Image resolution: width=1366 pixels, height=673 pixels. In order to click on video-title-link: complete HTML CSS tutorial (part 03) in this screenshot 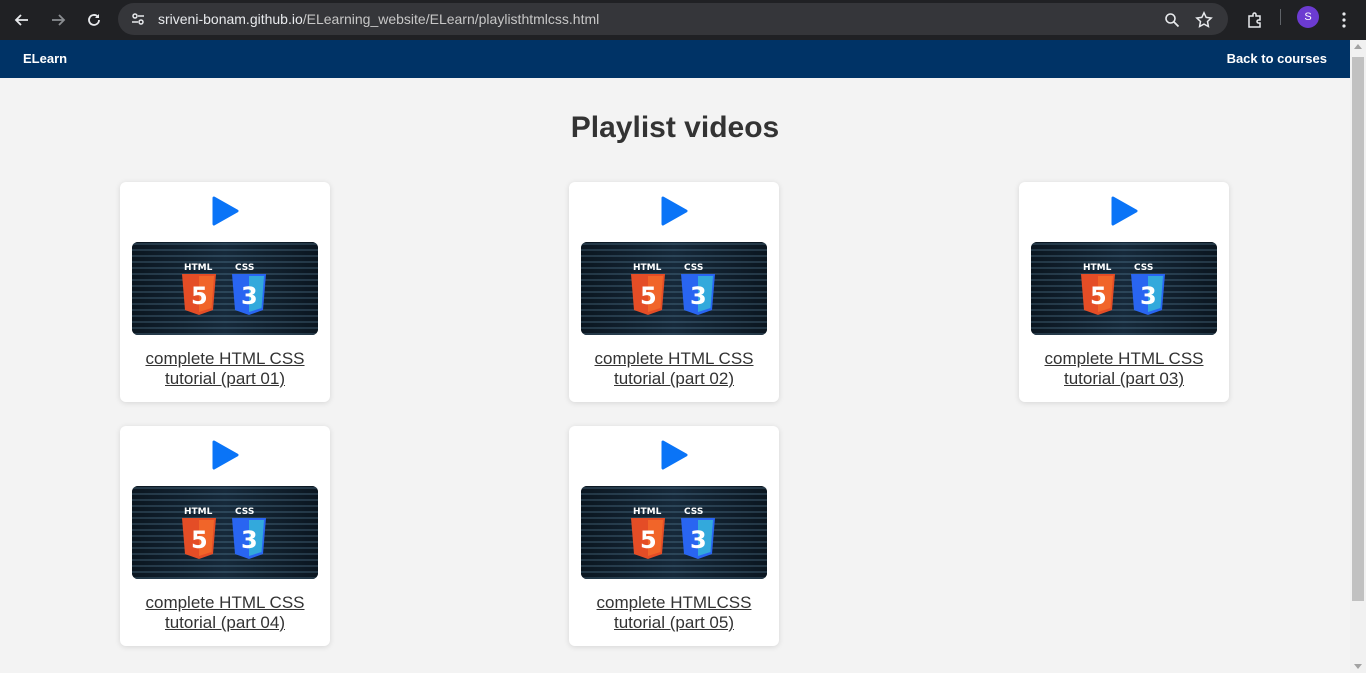, I will do `click(1124, 369)`.